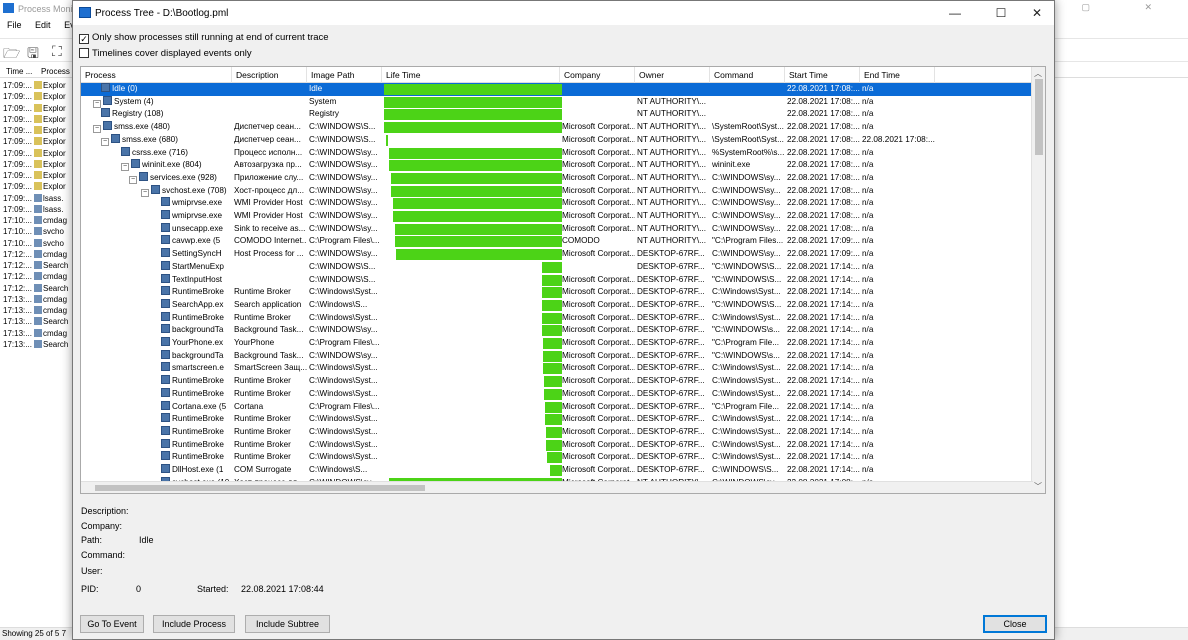  I want to click on include-subtree-button: Include Subtree, so click(287, 624).